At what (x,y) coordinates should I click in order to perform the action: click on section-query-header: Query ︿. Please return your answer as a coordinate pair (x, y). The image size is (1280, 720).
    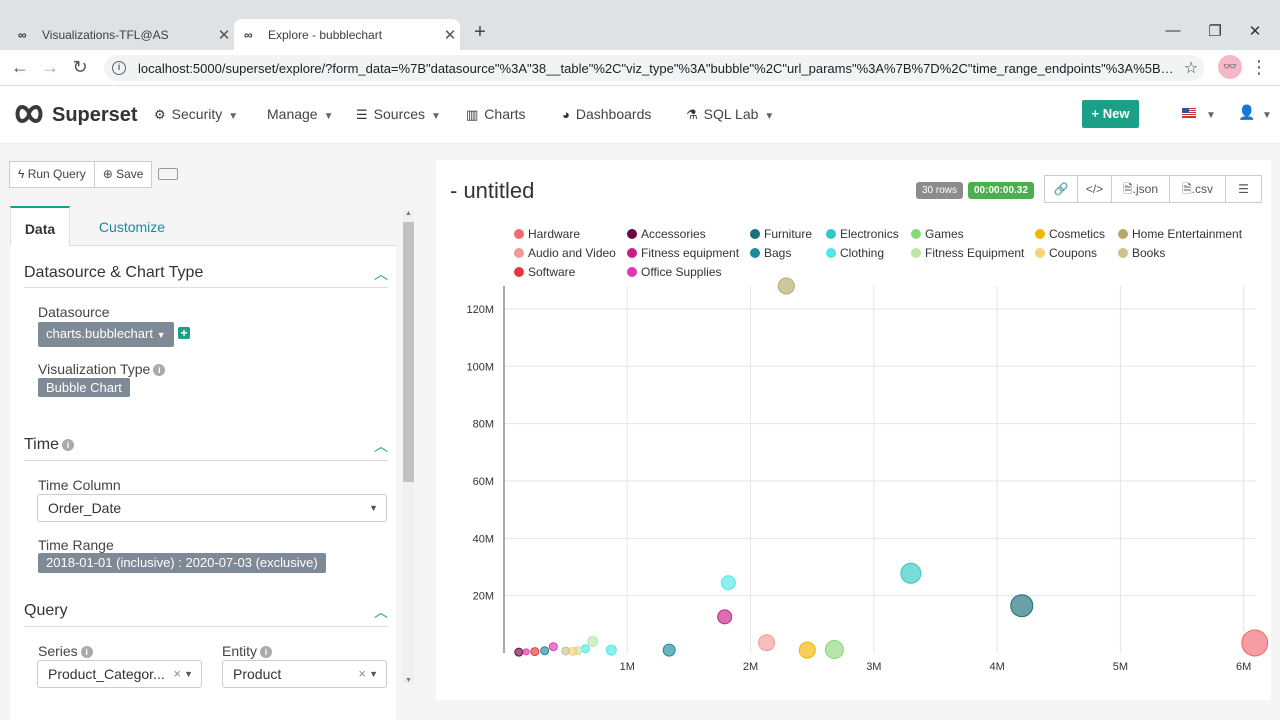
    Looking at the image, I should click on (206, 611).